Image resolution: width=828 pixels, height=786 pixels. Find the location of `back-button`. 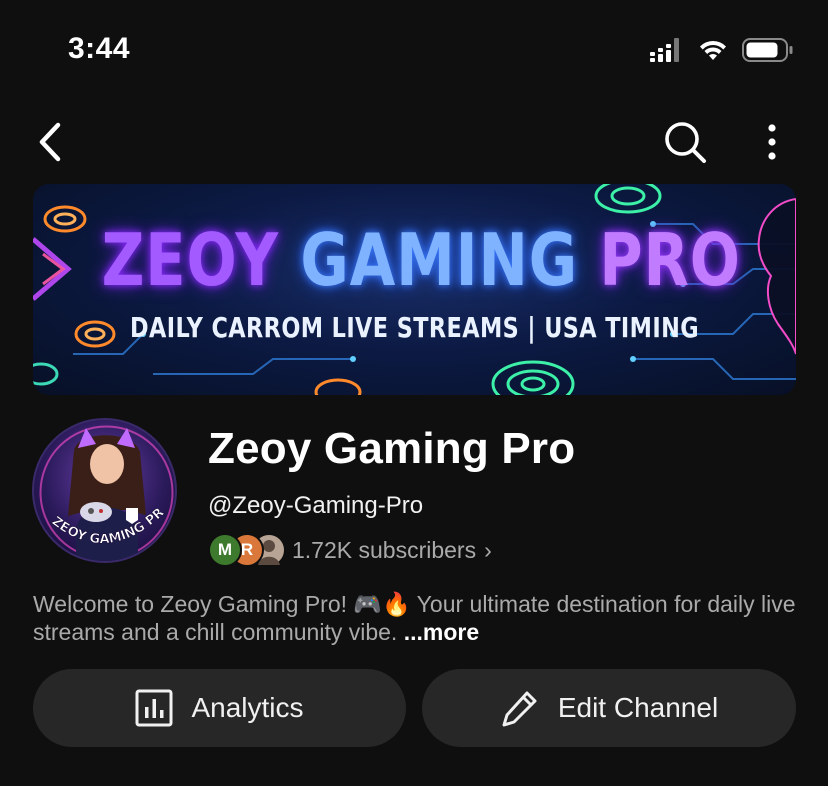

back-button is located at coordinates (50, 142).